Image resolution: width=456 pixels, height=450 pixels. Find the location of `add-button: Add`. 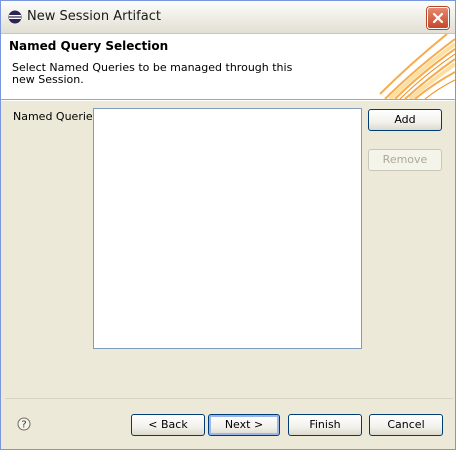

add-button: Add is located at coordinates (405, 120).